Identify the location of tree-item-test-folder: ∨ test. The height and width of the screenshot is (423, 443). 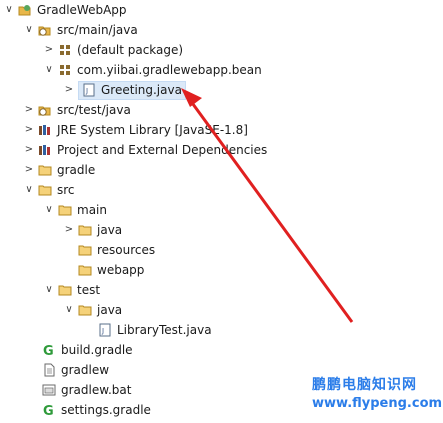
(71, 290).